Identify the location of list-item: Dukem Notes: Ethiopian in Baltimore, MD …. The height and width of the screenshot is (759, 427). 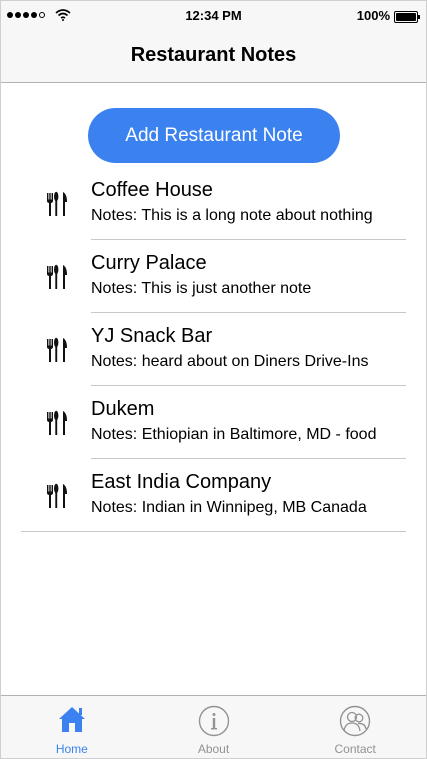
(213, 422).